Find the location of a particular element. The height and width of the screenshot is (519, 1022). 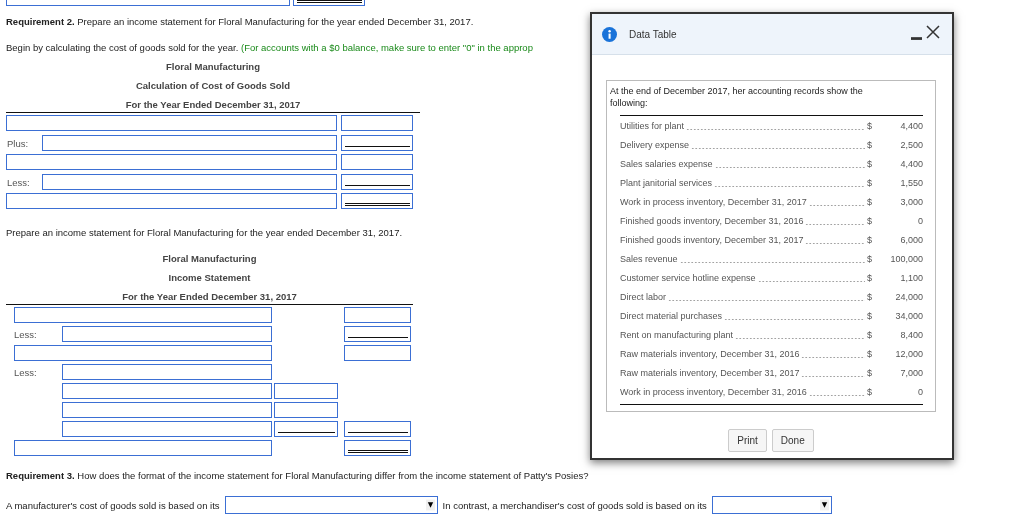

statement-title: Income Statement is located at coordinates (209, 278).